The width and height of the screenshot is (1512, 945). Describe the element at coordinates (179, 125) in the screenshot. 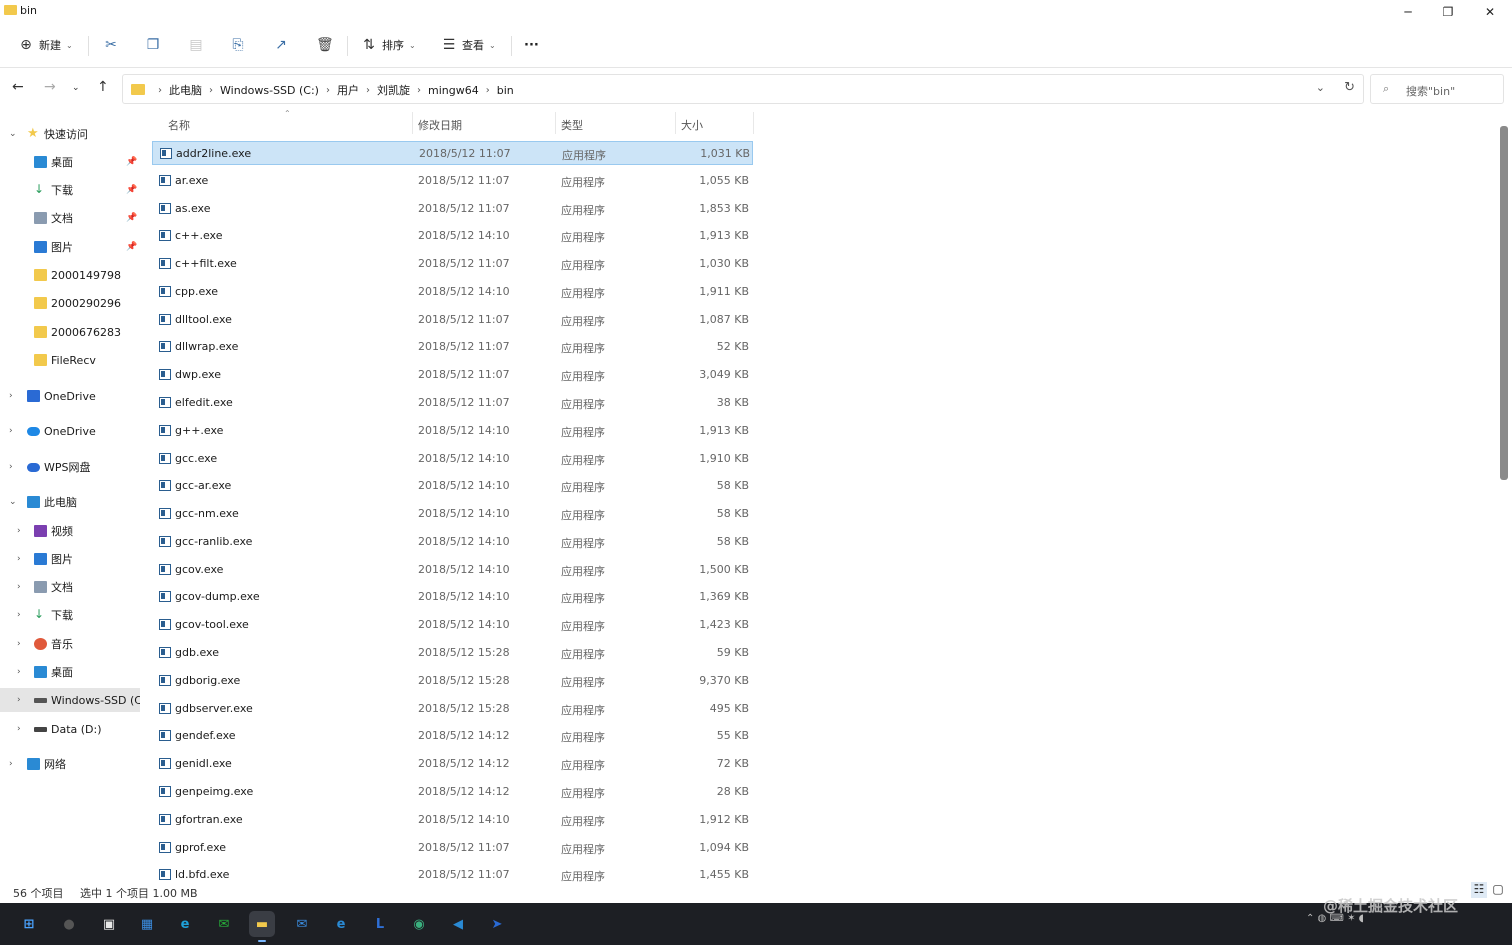

I see `column-header-name: 名称` at that location.